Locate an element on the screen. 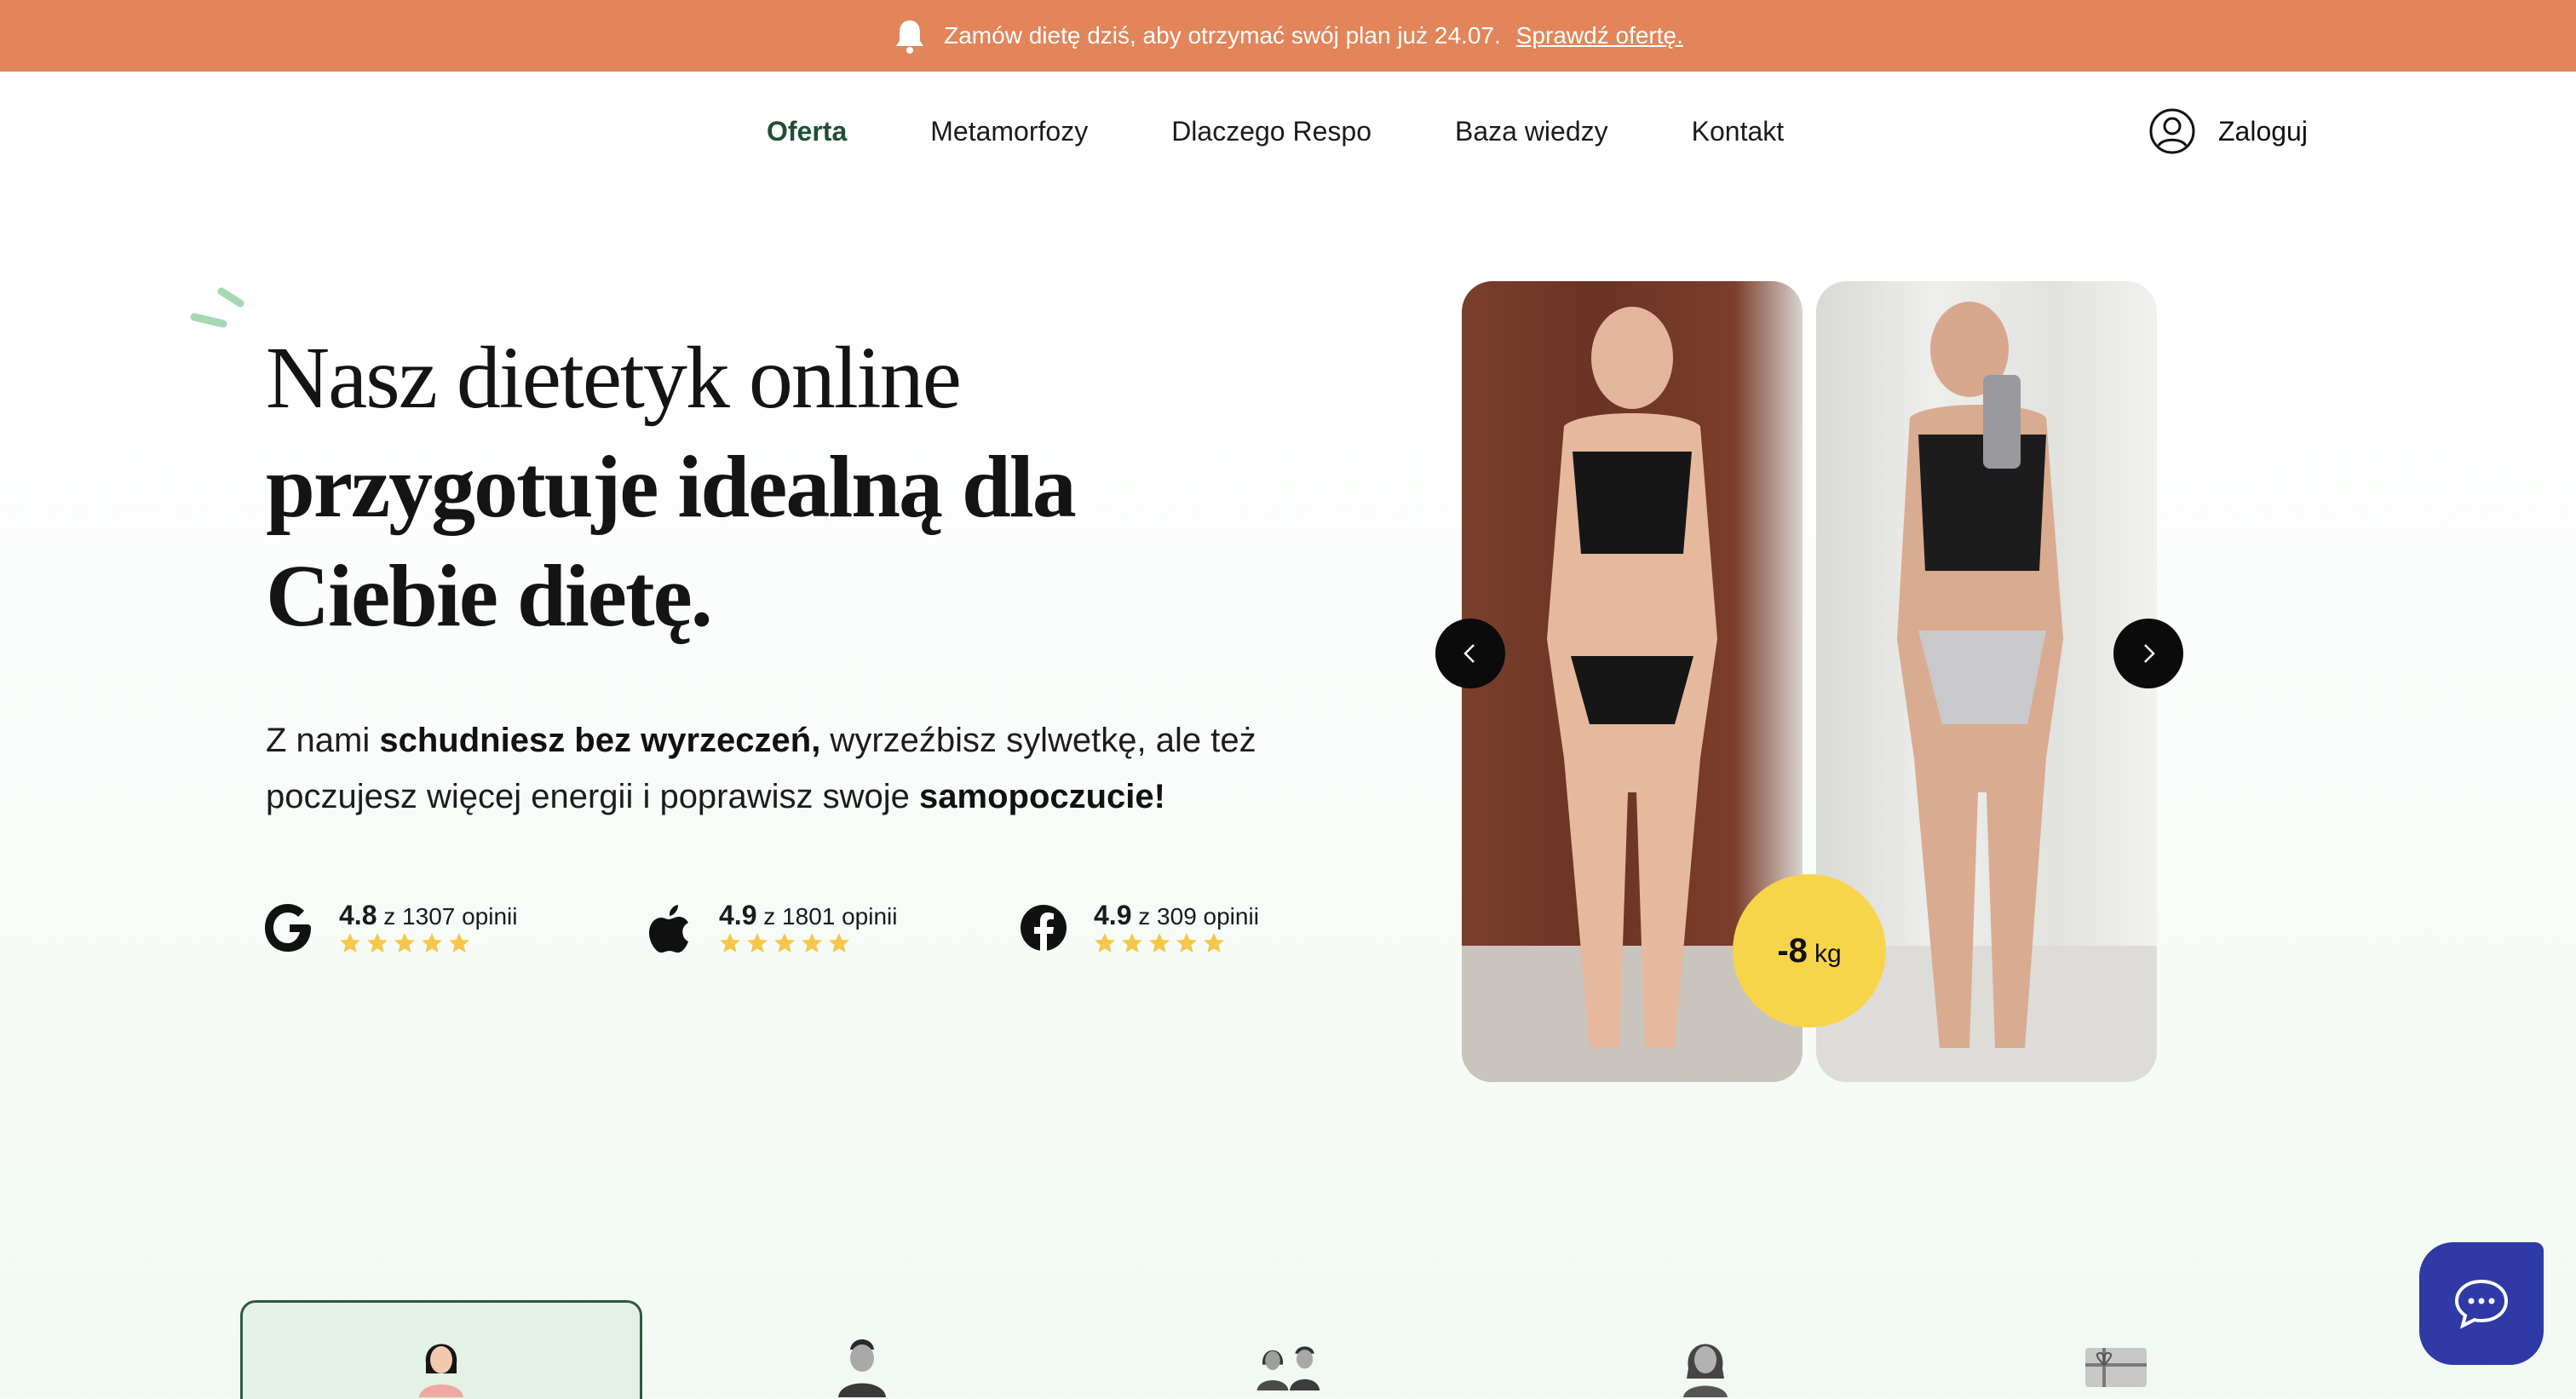 The image size is (2576, 1399). rating-count: z 1801 opinii is located at coordinates (831, 916).